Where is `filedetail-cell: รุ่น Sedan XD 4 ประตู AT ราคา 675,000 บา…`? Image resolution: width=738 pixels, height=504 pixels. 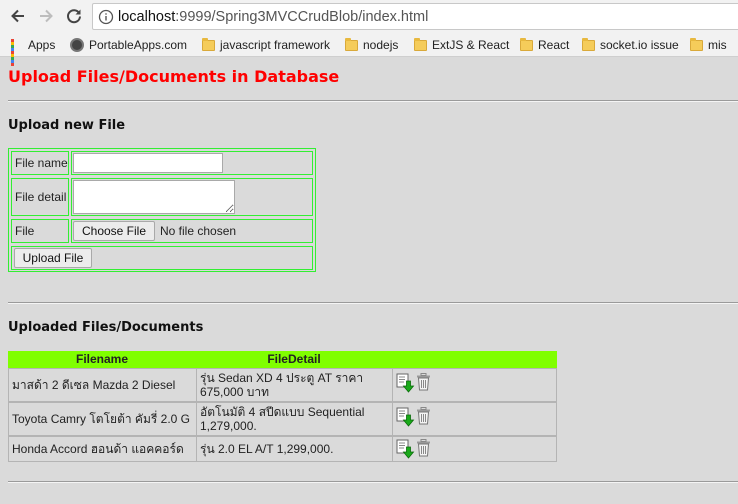 filedetail-cell: รุ่น Sedan XD 4 ประตู AT ราคา 675,000 บา… is located at coordinates (294, 385).